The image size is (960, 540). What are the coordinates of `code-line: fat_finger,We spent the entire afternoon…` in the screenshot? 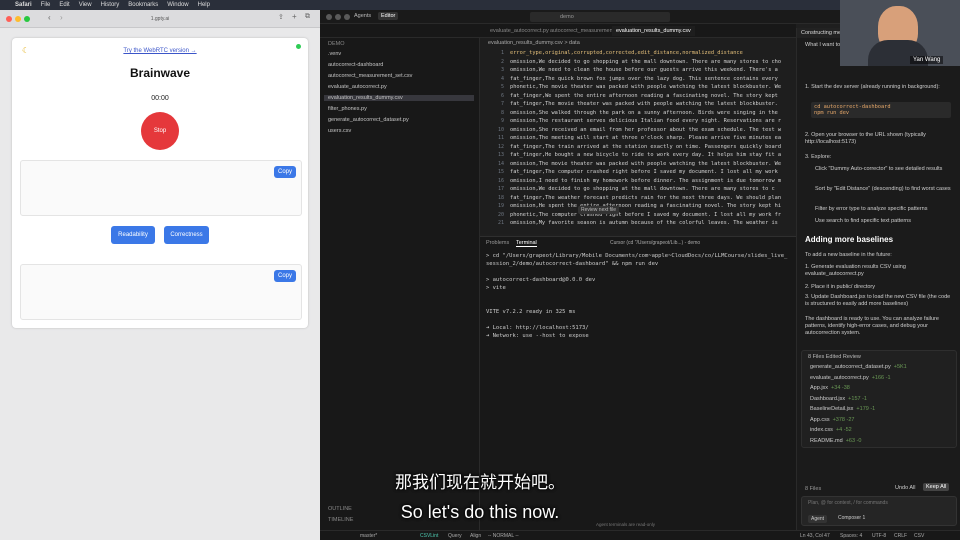 It's located at (644, 96).